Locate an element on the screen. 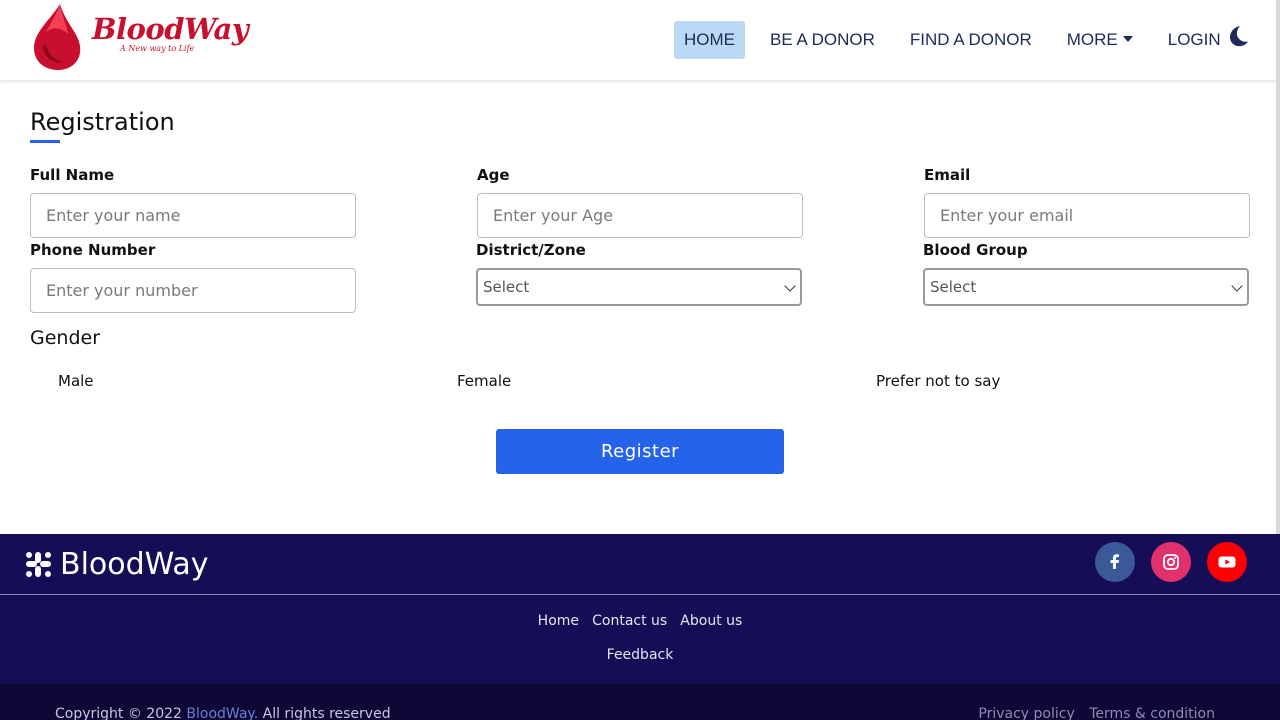 This screenshot has width=1280, height=720. main-nav: HOME BE A DONOR FIND A DONOR MORE LOGIN is located at coordinates (960, 40).